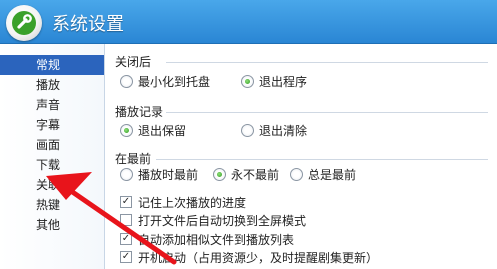 This screenshot has width=497, height=269. What do you see at coordinates (52, 65) in the screenshot?
I see `sidebar-item-general: 常规` at bounding box center [52, 65].